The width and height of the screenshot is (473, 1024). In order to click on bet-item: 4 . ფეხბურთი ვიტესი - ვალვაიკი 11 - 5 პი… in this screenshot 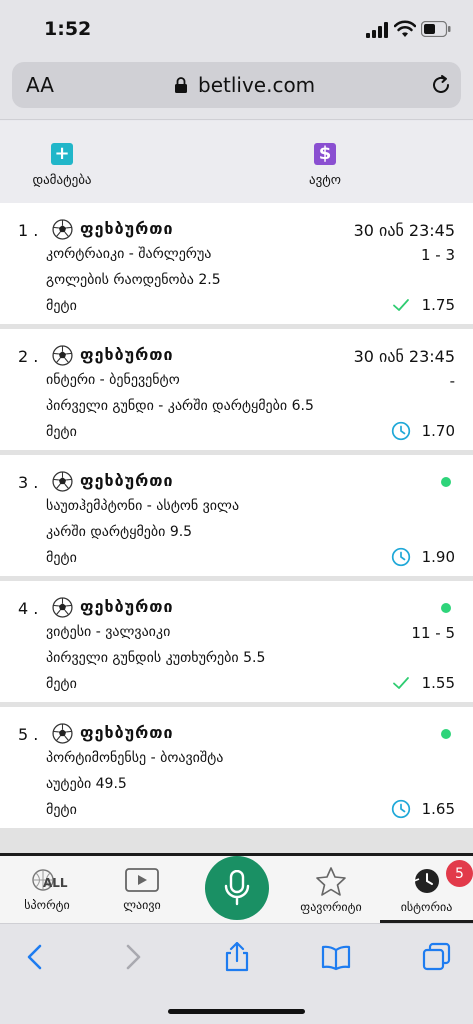, I will do `click(236, 641)`.